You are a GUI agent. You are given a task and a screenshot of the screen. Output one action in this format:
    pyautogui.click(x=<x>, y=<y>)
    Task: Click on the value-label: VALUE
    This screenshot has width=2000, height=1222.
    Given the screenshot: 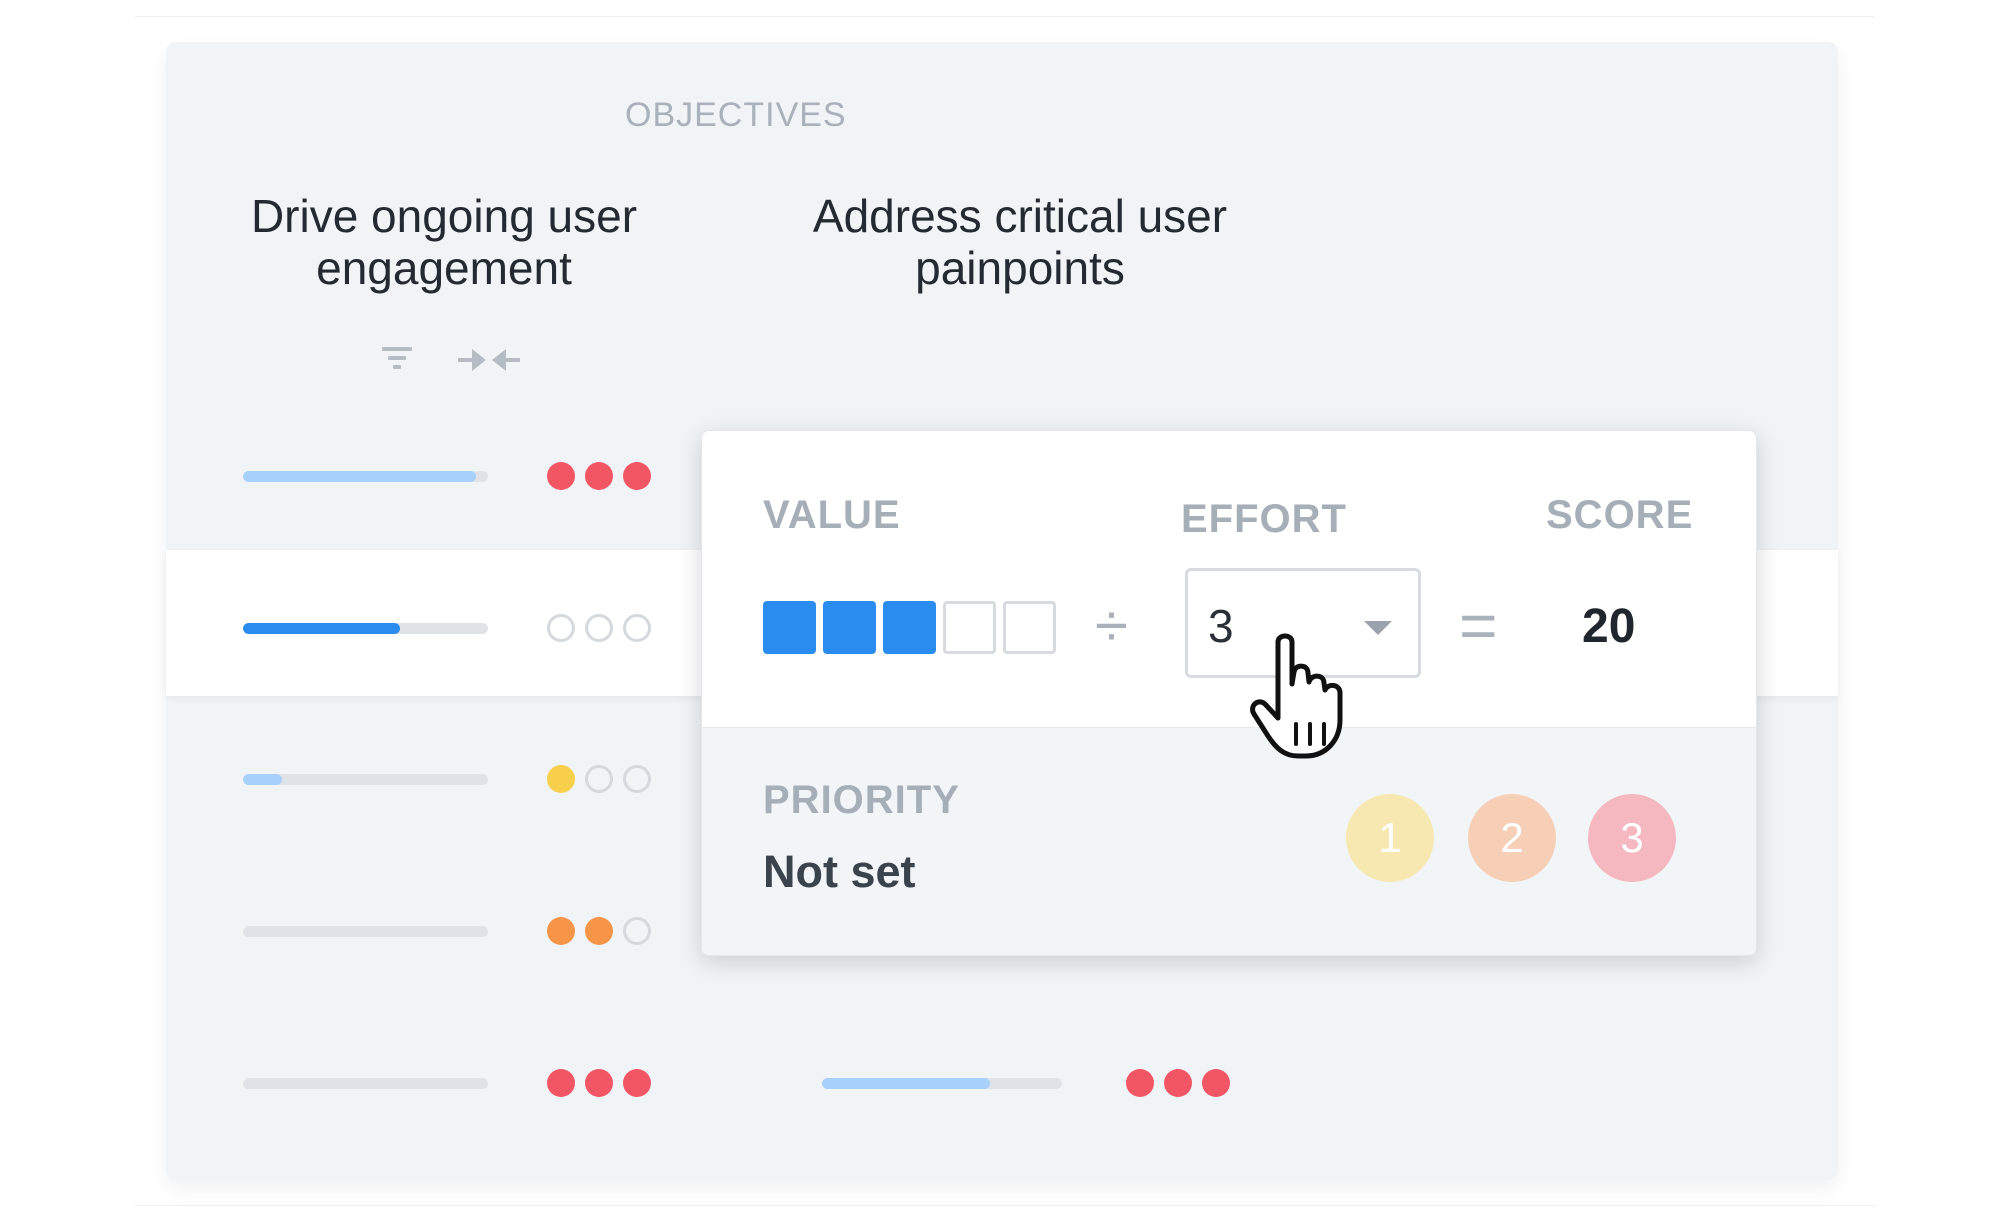 What is the action you would take?
    pyautogui.click(x=832, y=515)
    